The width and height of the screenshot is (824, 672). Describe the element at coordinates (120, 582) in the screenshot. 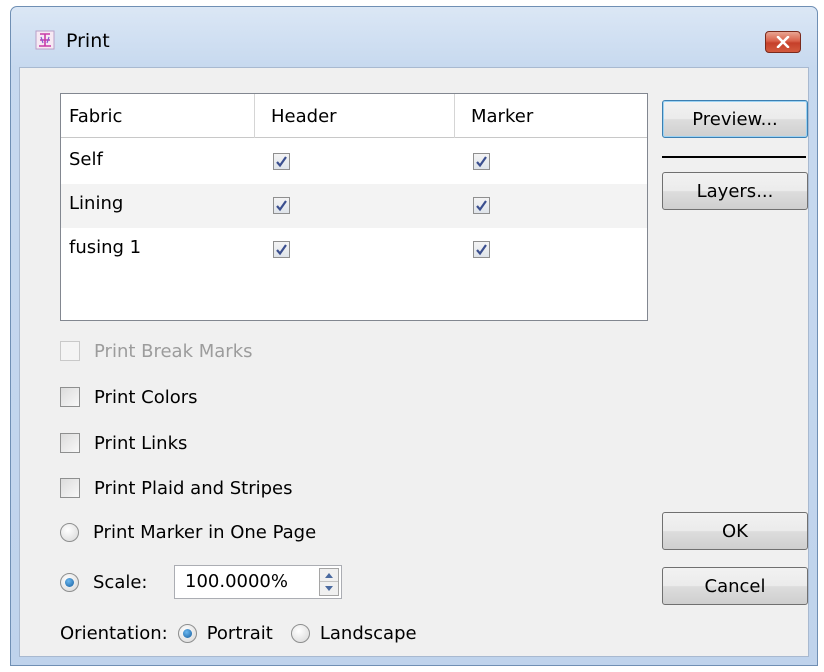

I see `scale-label: Scale:` at that location.